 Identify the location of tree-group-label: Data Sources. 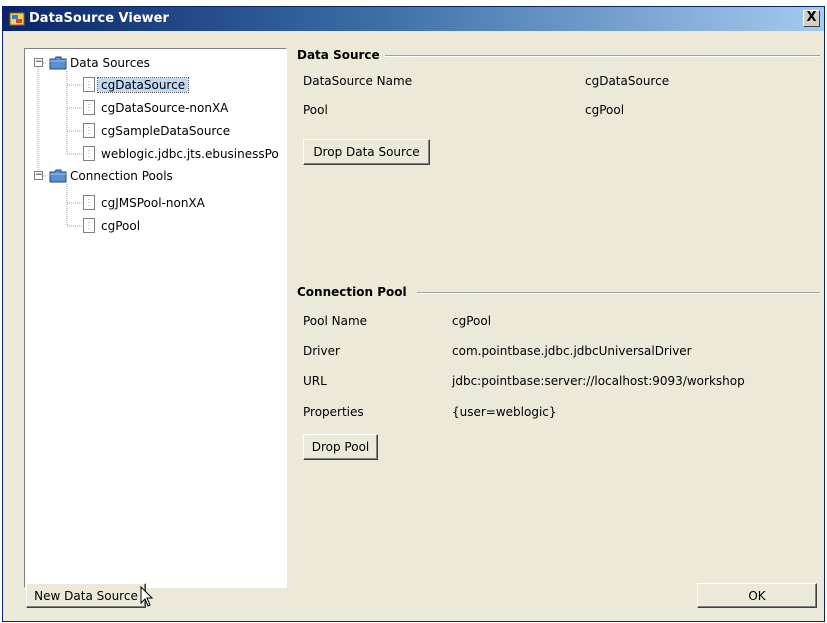
(110, 63).